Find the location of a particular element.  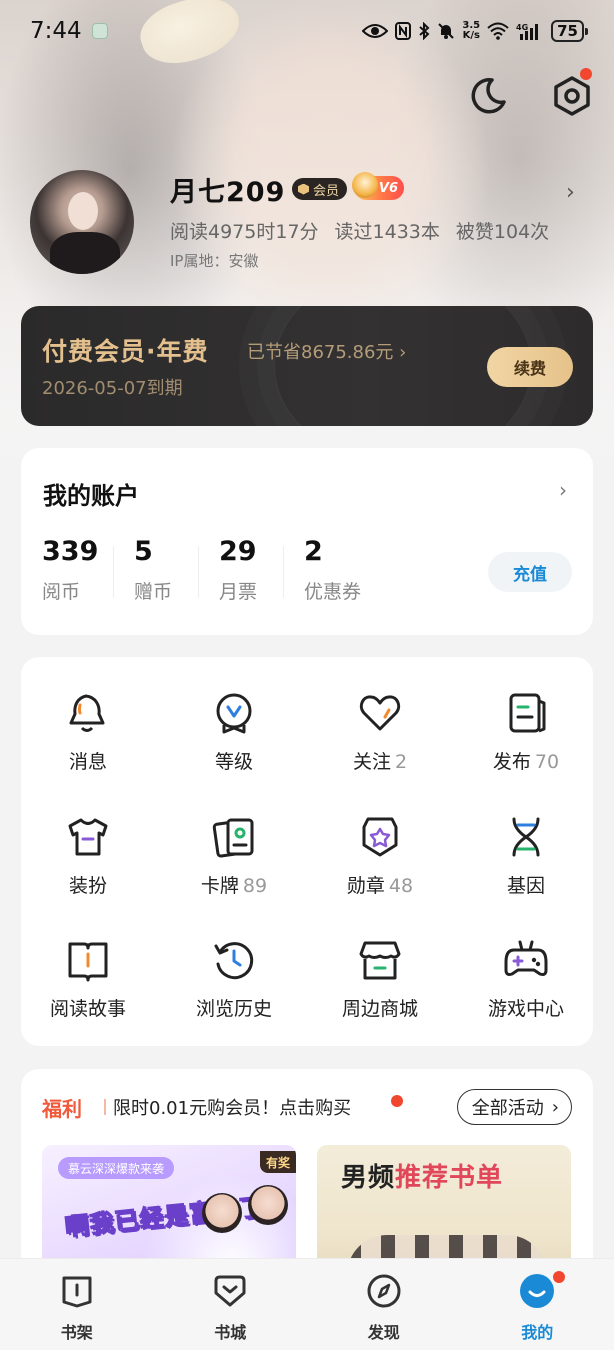

status-bar: 7:44 3.5 K/s 4G 75 is located at coordinates (307, 31).